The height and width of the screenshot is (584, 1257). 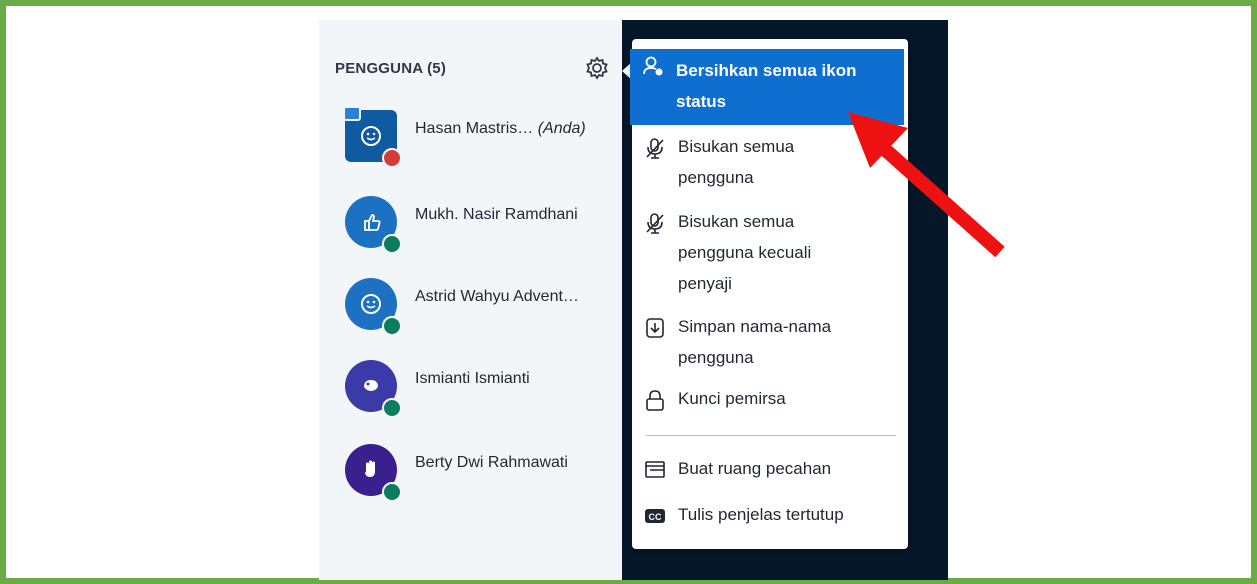 I want to click on presenter-icon, so click(x=352, y=113).